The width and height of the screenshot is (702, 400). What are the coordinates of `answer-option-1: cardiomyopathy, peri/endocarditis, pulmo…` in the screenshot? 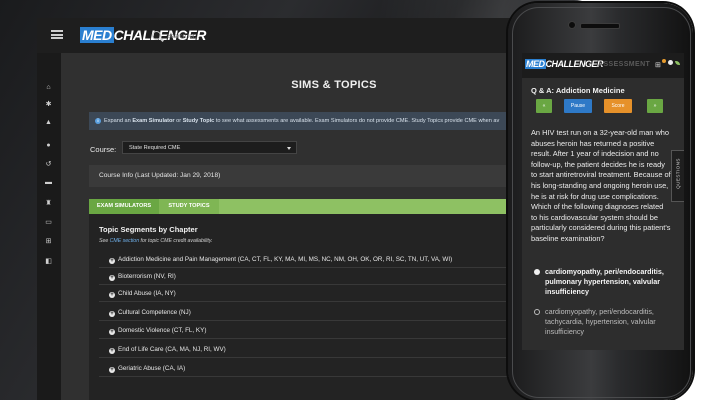 It's located at (601, 282).